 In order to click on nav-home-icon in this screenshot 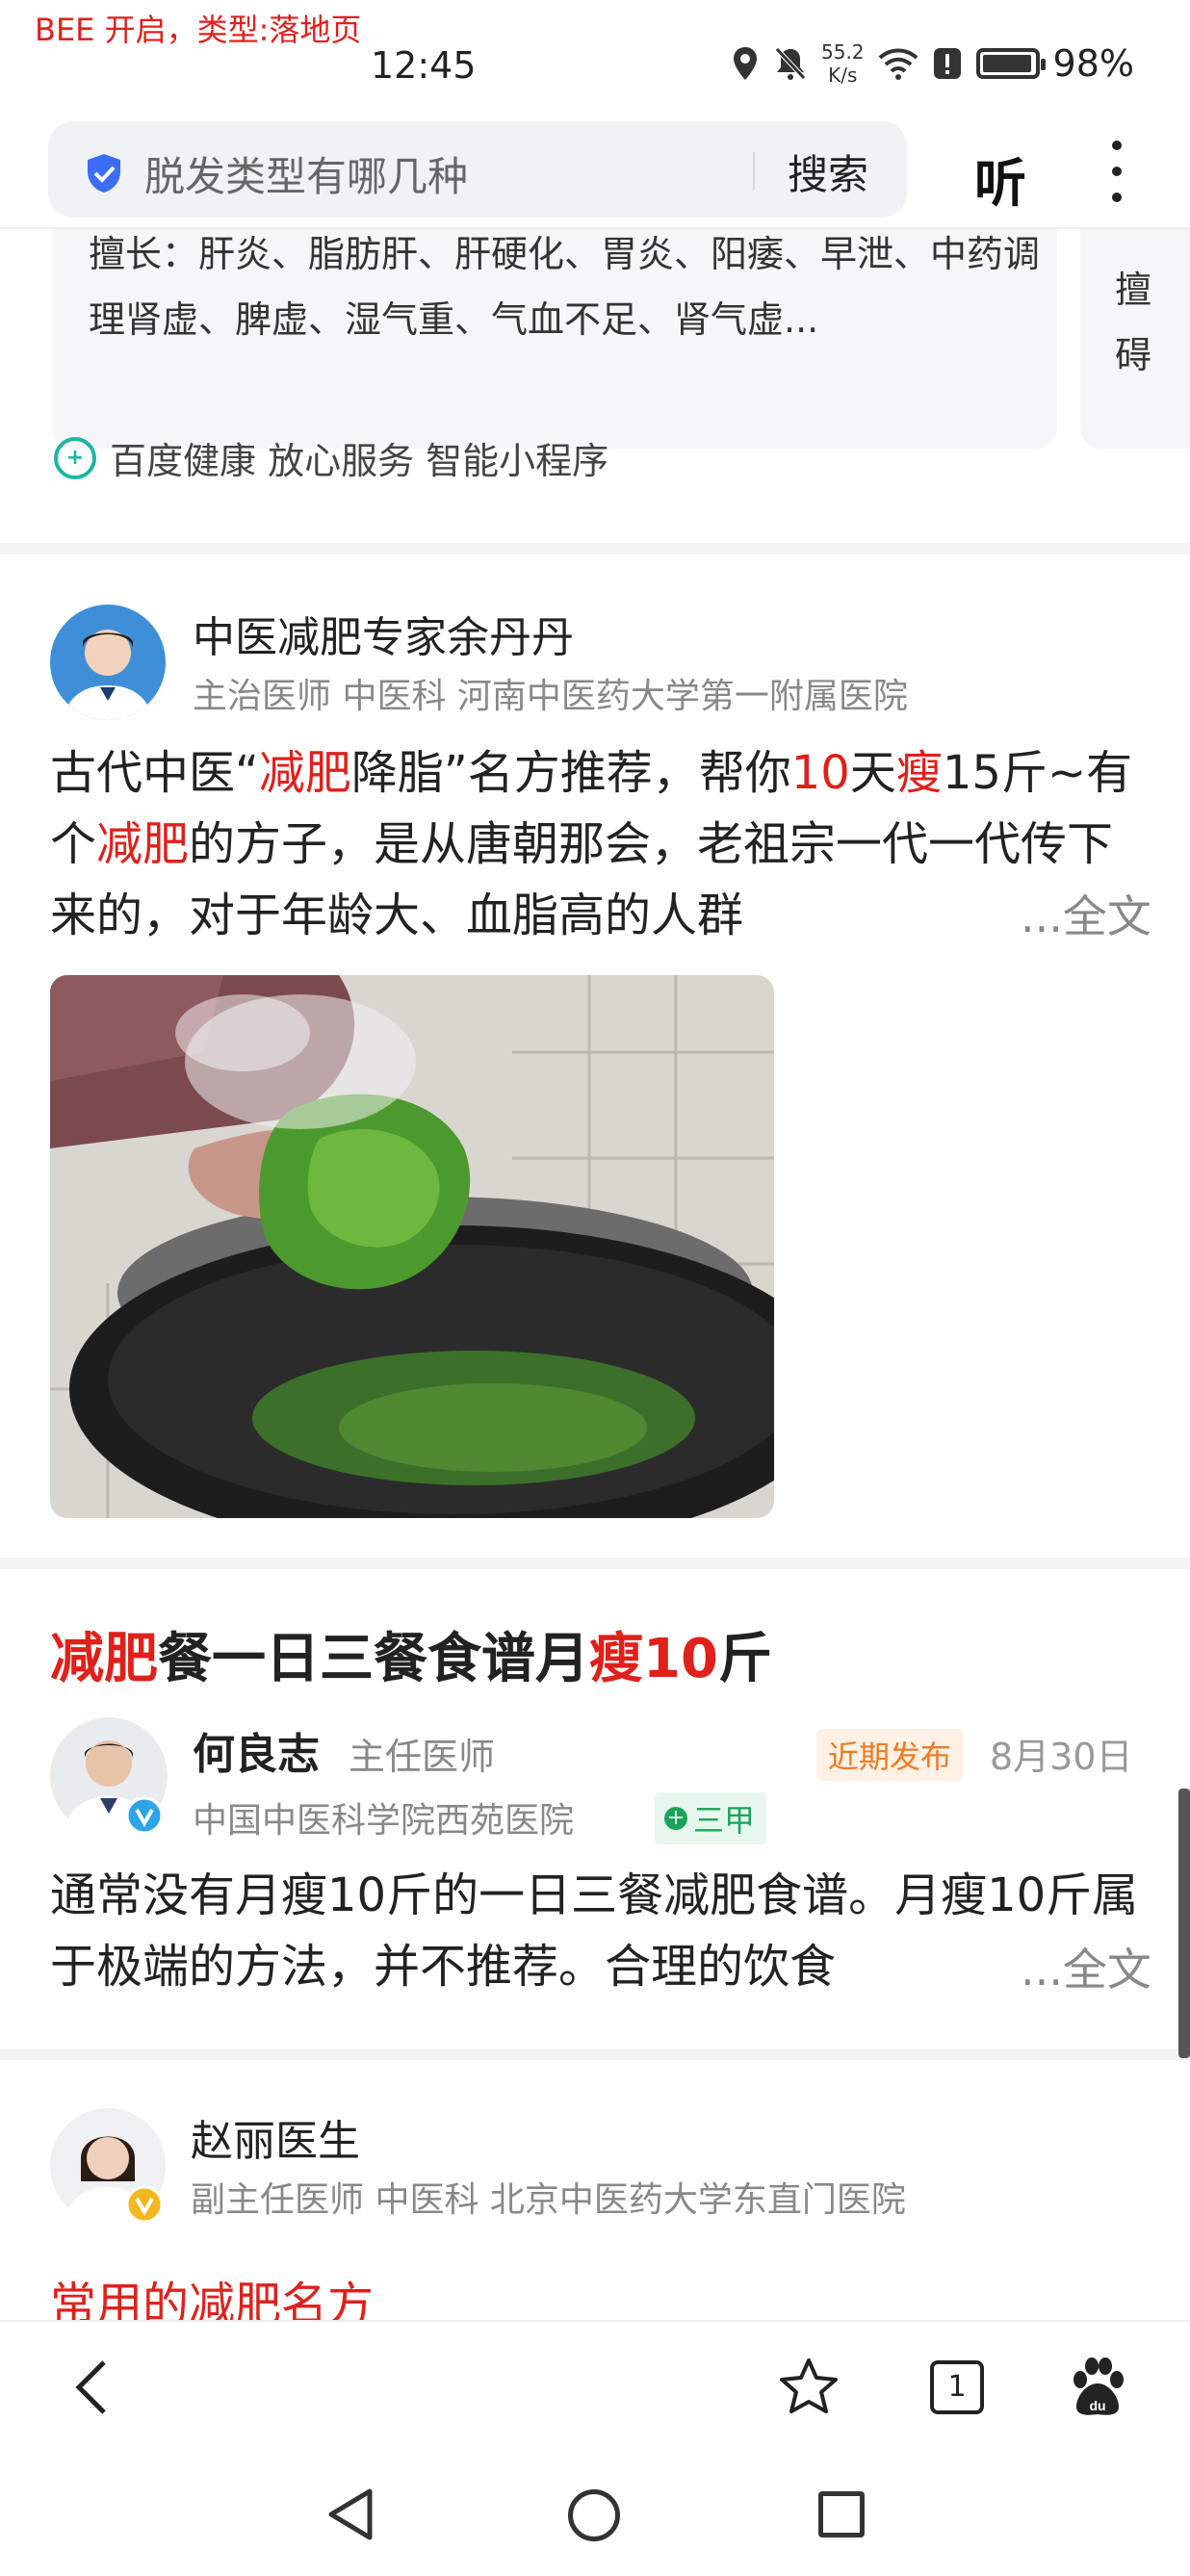, I will do `click(594, 2515)`.